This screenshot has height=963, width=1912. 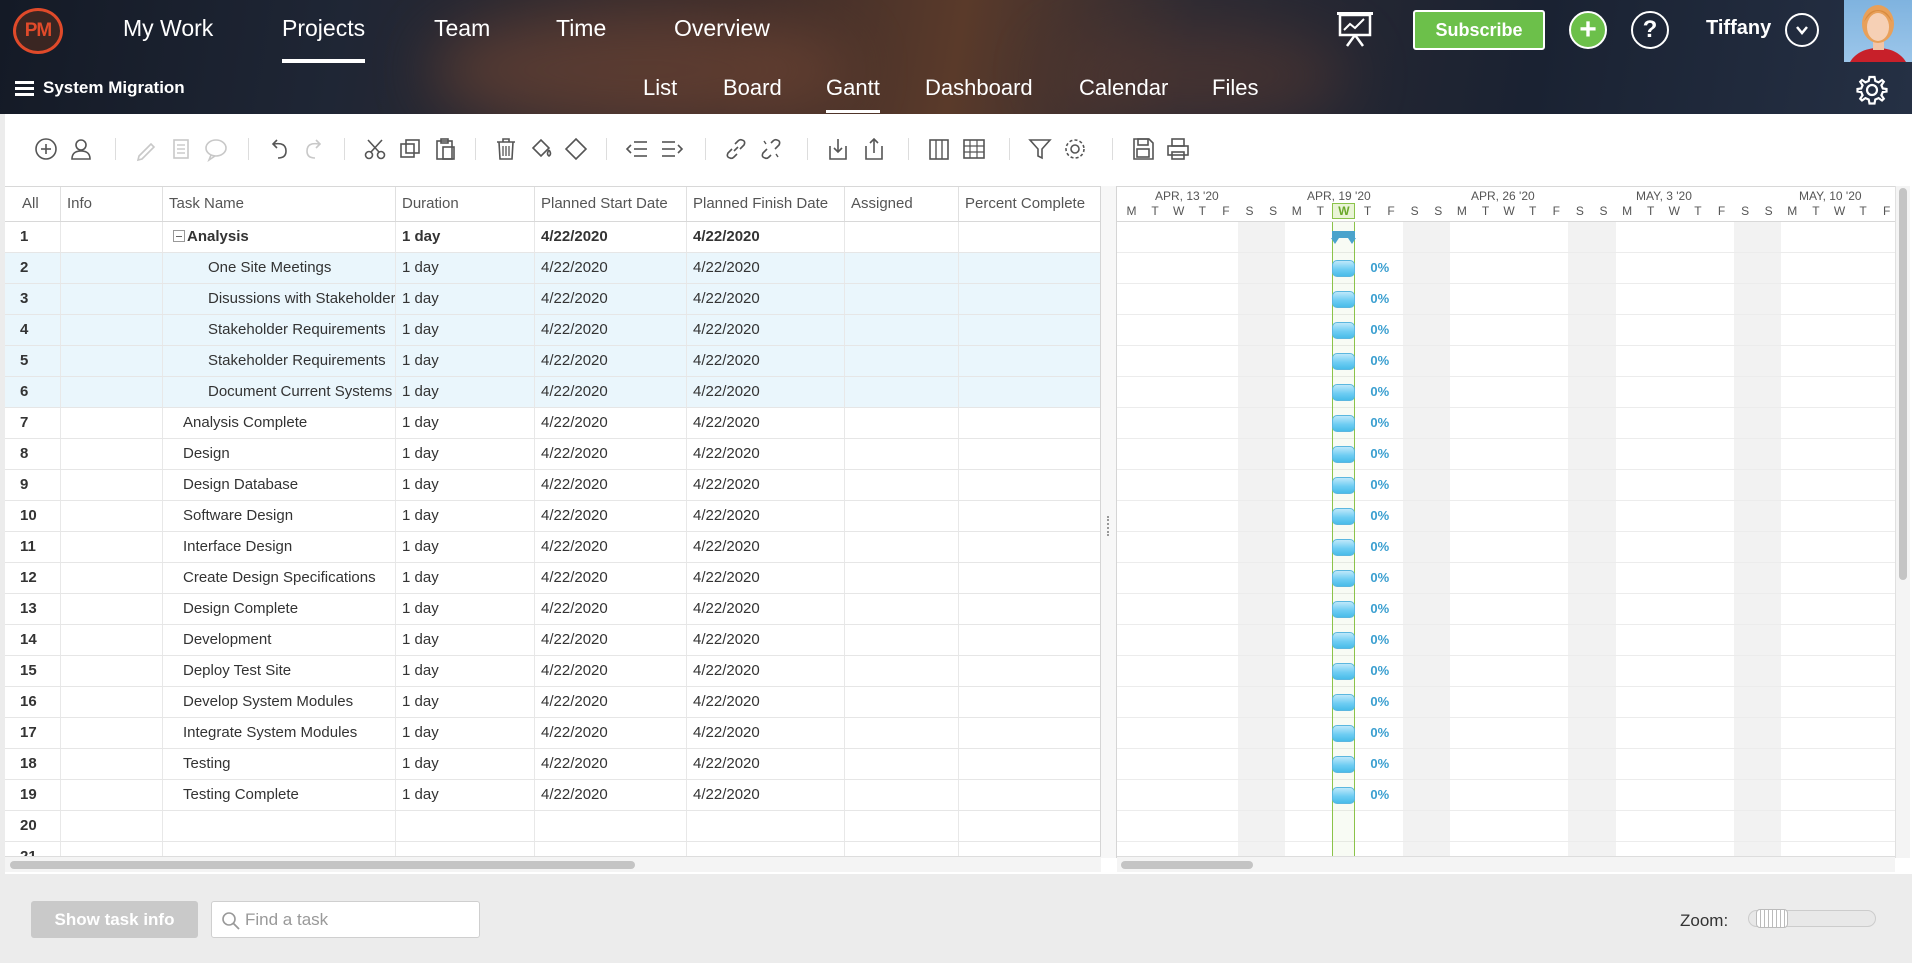 What do you see at coordinates (1650, 30) in the screenshot?
I see `question-circle-icon: ?` at bounding box center [1650, 30].